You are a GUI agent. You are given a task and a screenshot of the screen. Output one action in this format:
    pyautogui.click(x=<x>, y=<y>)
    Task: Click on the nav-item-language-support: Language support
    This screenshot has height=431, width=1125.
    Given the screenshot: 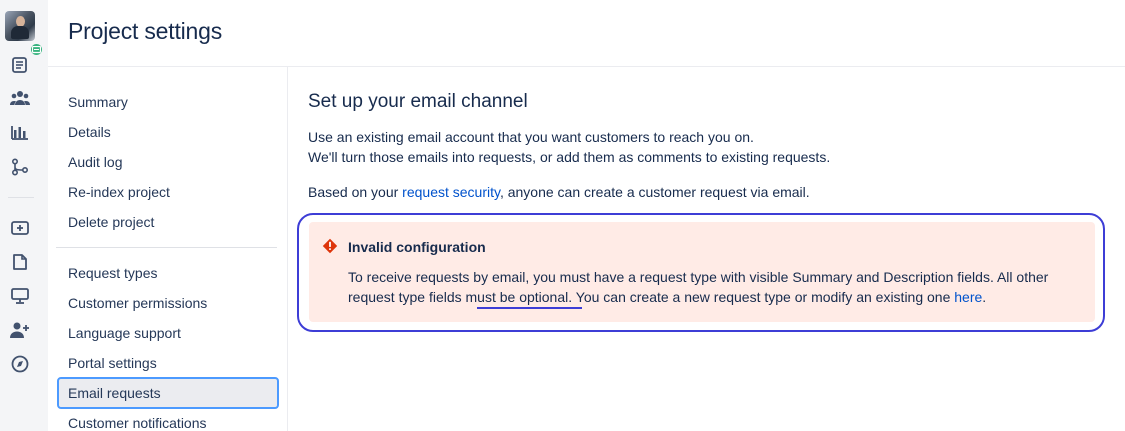 What is the action you would take?
    pyautogui.click(x=124, y=333)
    